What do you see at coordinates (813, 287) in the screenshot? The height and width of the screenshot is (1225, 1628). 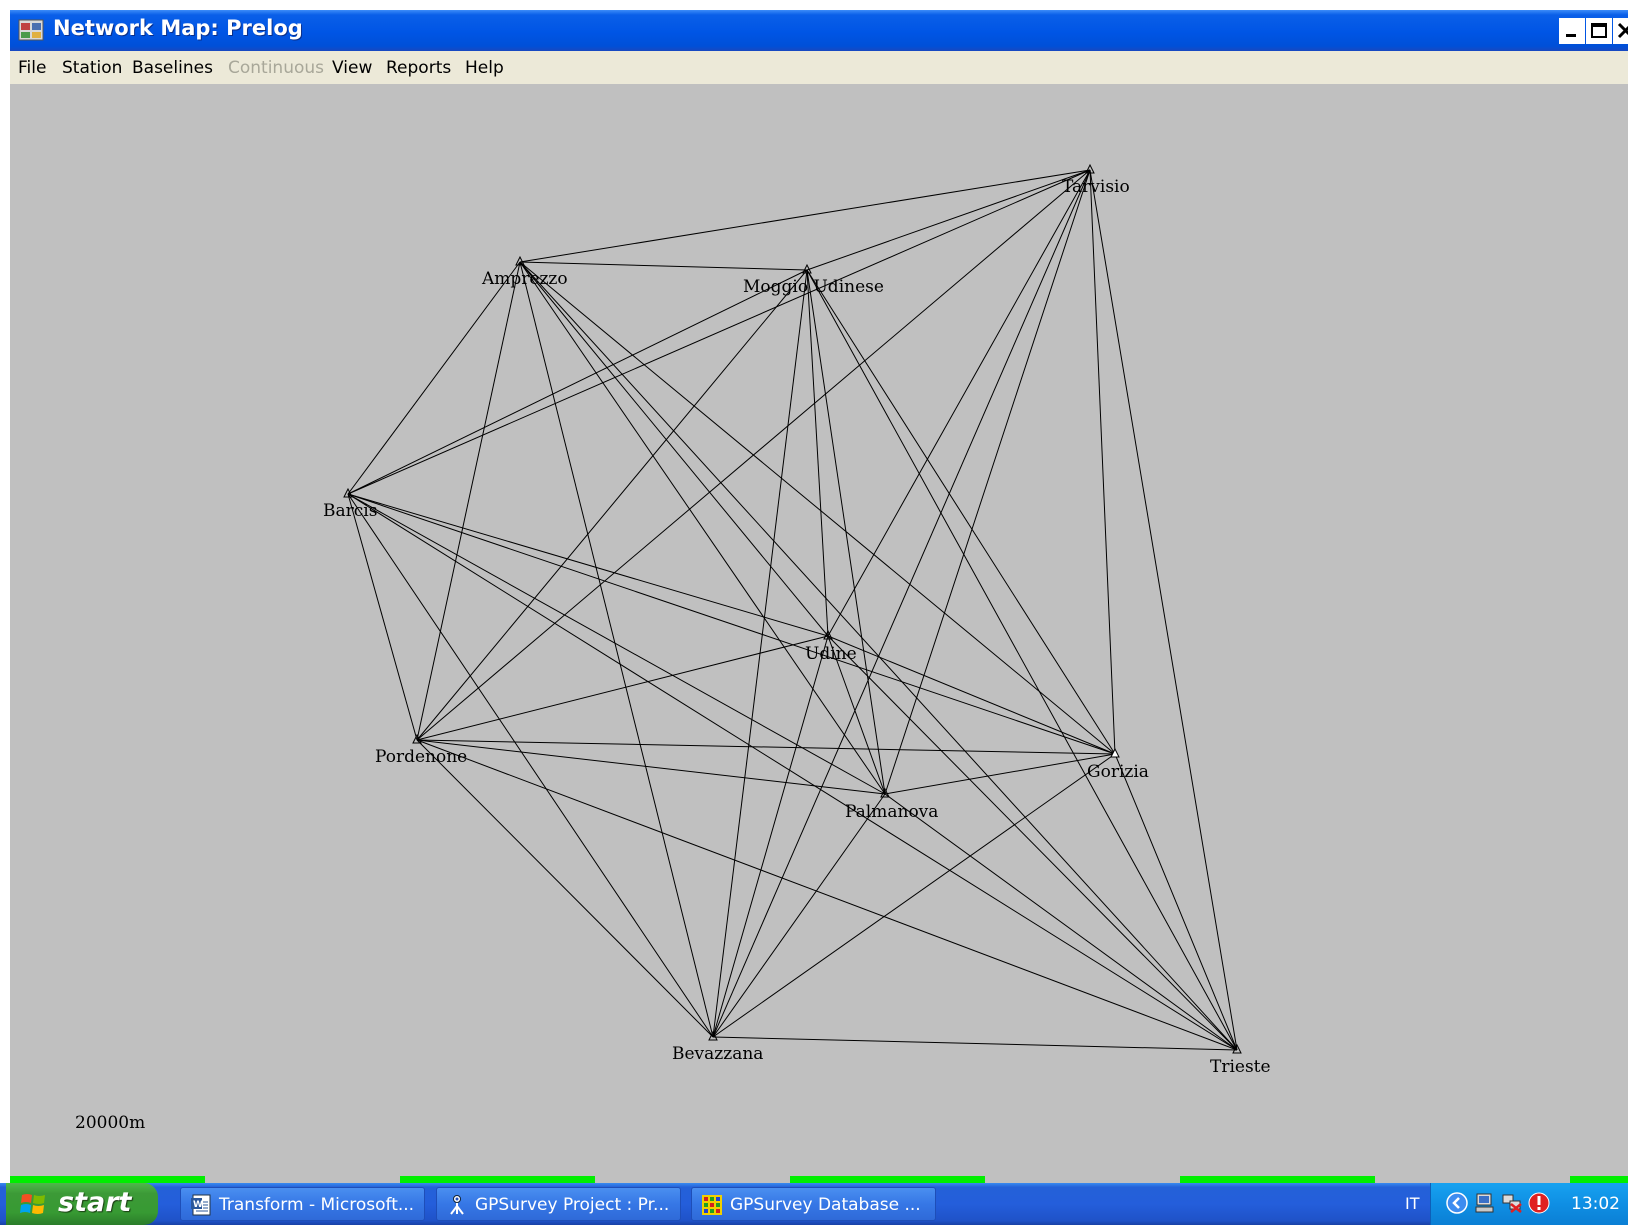 I see `station-label-moggio-udinese: Moggio Udinese` at bounding box center [813, 287].